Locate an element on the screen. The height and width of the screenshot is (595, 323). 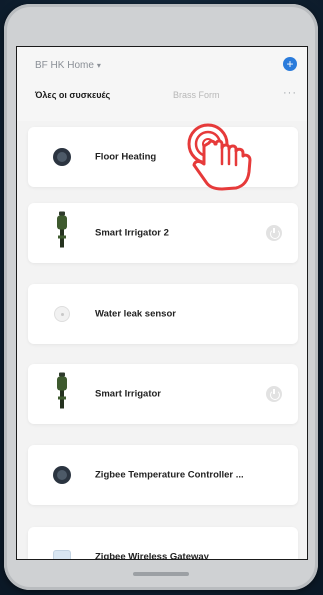
device-card-smart-irrigator: Smart Irrigator is located at coordinates (163, 394).